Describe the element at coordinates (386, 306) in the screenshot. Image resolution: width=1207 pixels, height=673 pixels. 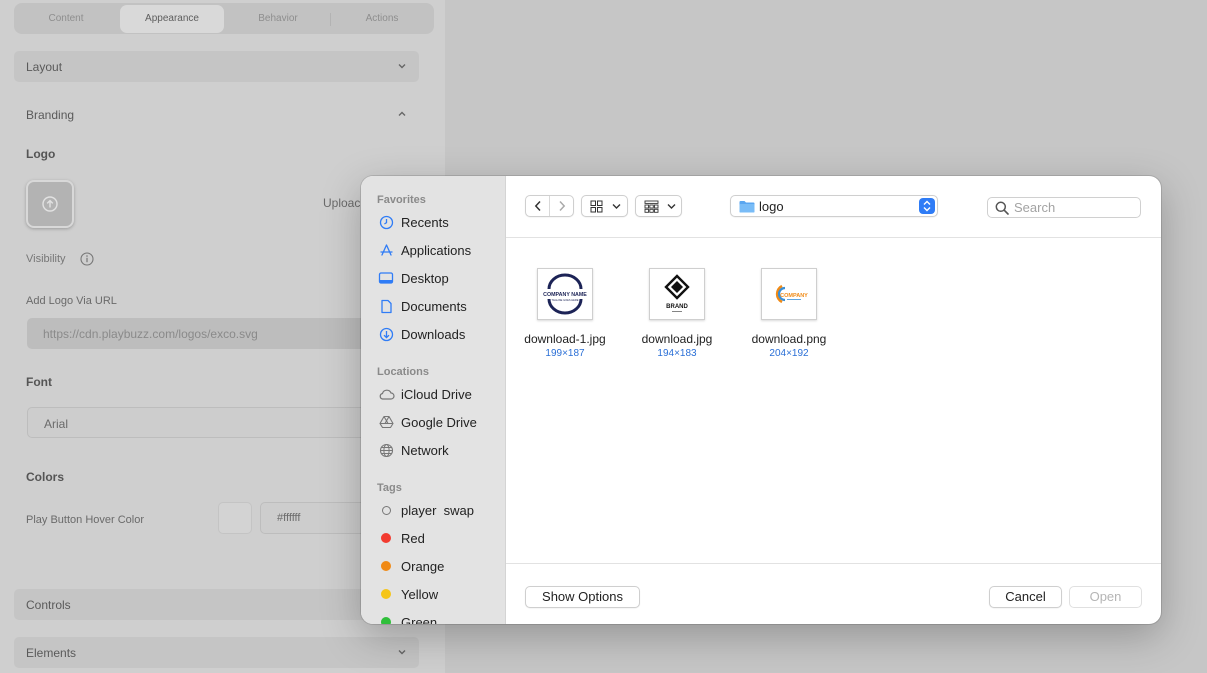
I see `document-icon` at that location.